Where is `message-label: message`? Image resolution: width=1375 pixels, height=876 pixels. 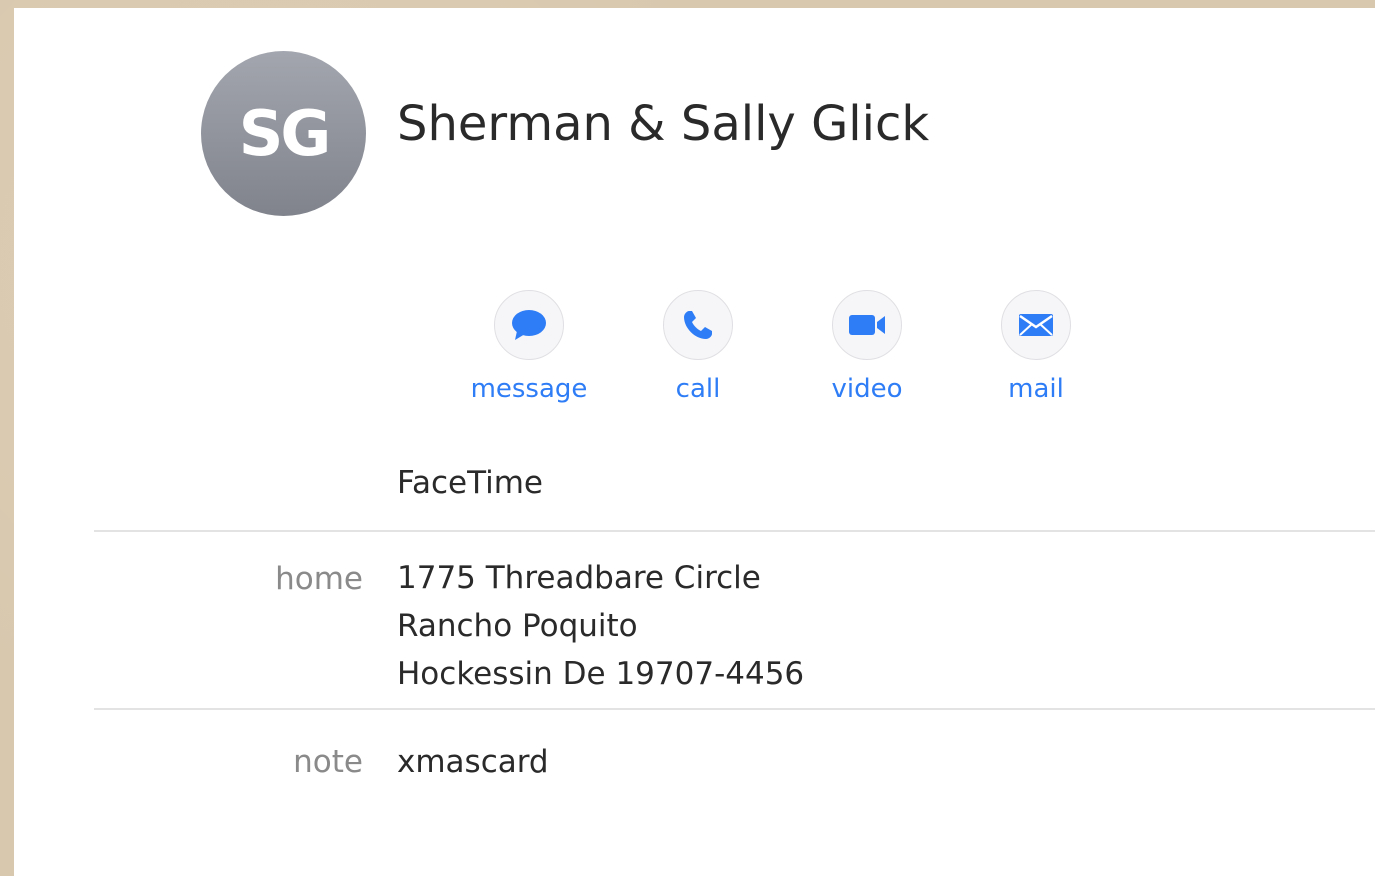
message-label: message is located at coordinates (529, 389).